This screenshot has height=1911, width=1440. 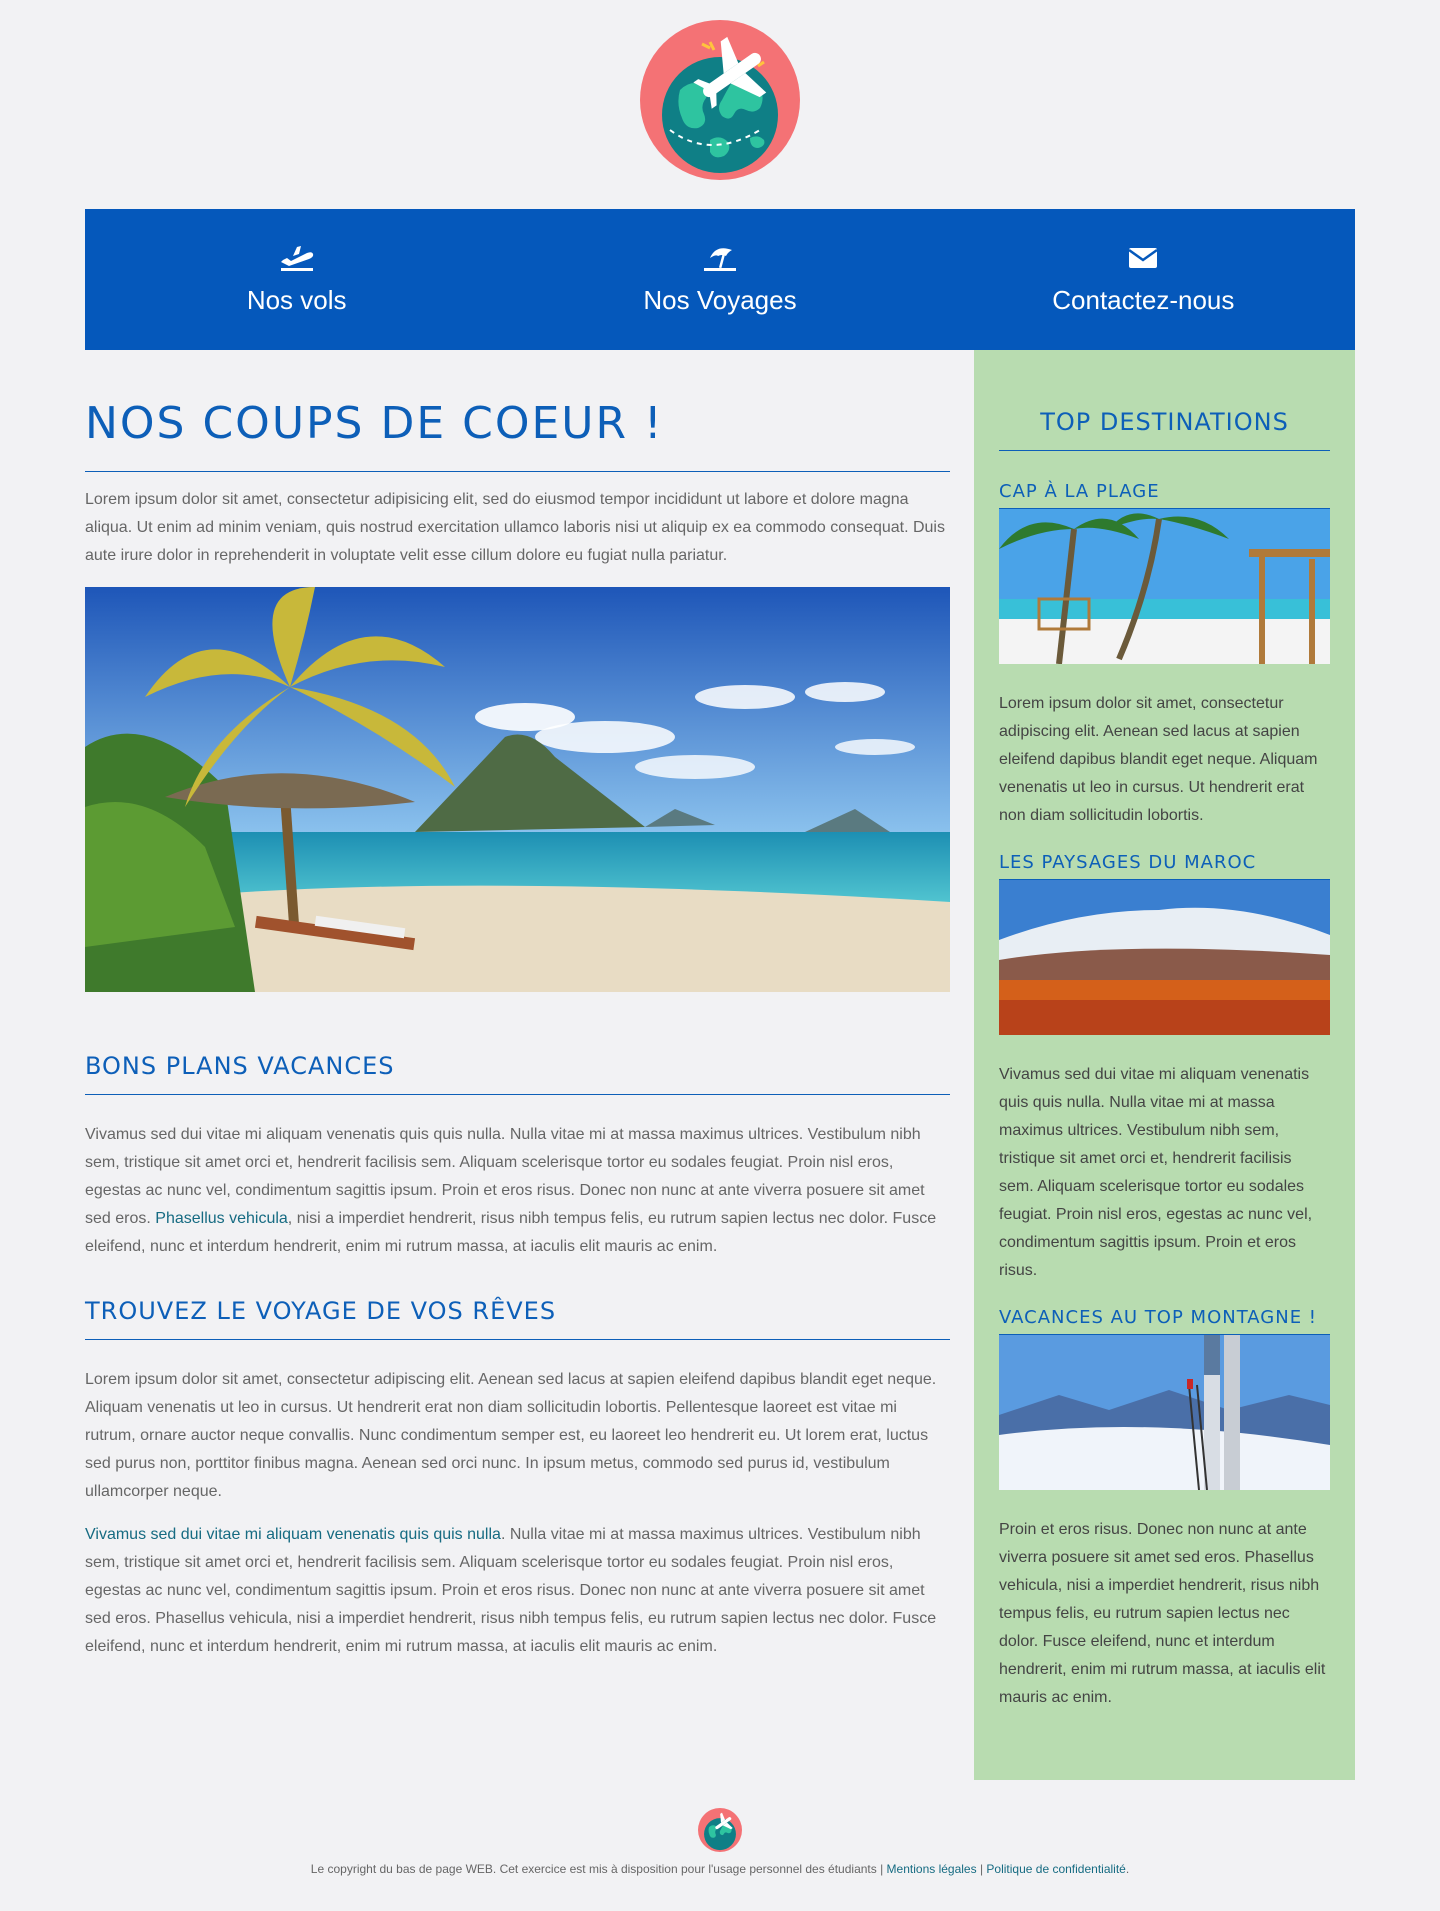 I want to click on main-navigation: Nos vols Nos Voyages Contactez-nous, so click(x=720, y=279).